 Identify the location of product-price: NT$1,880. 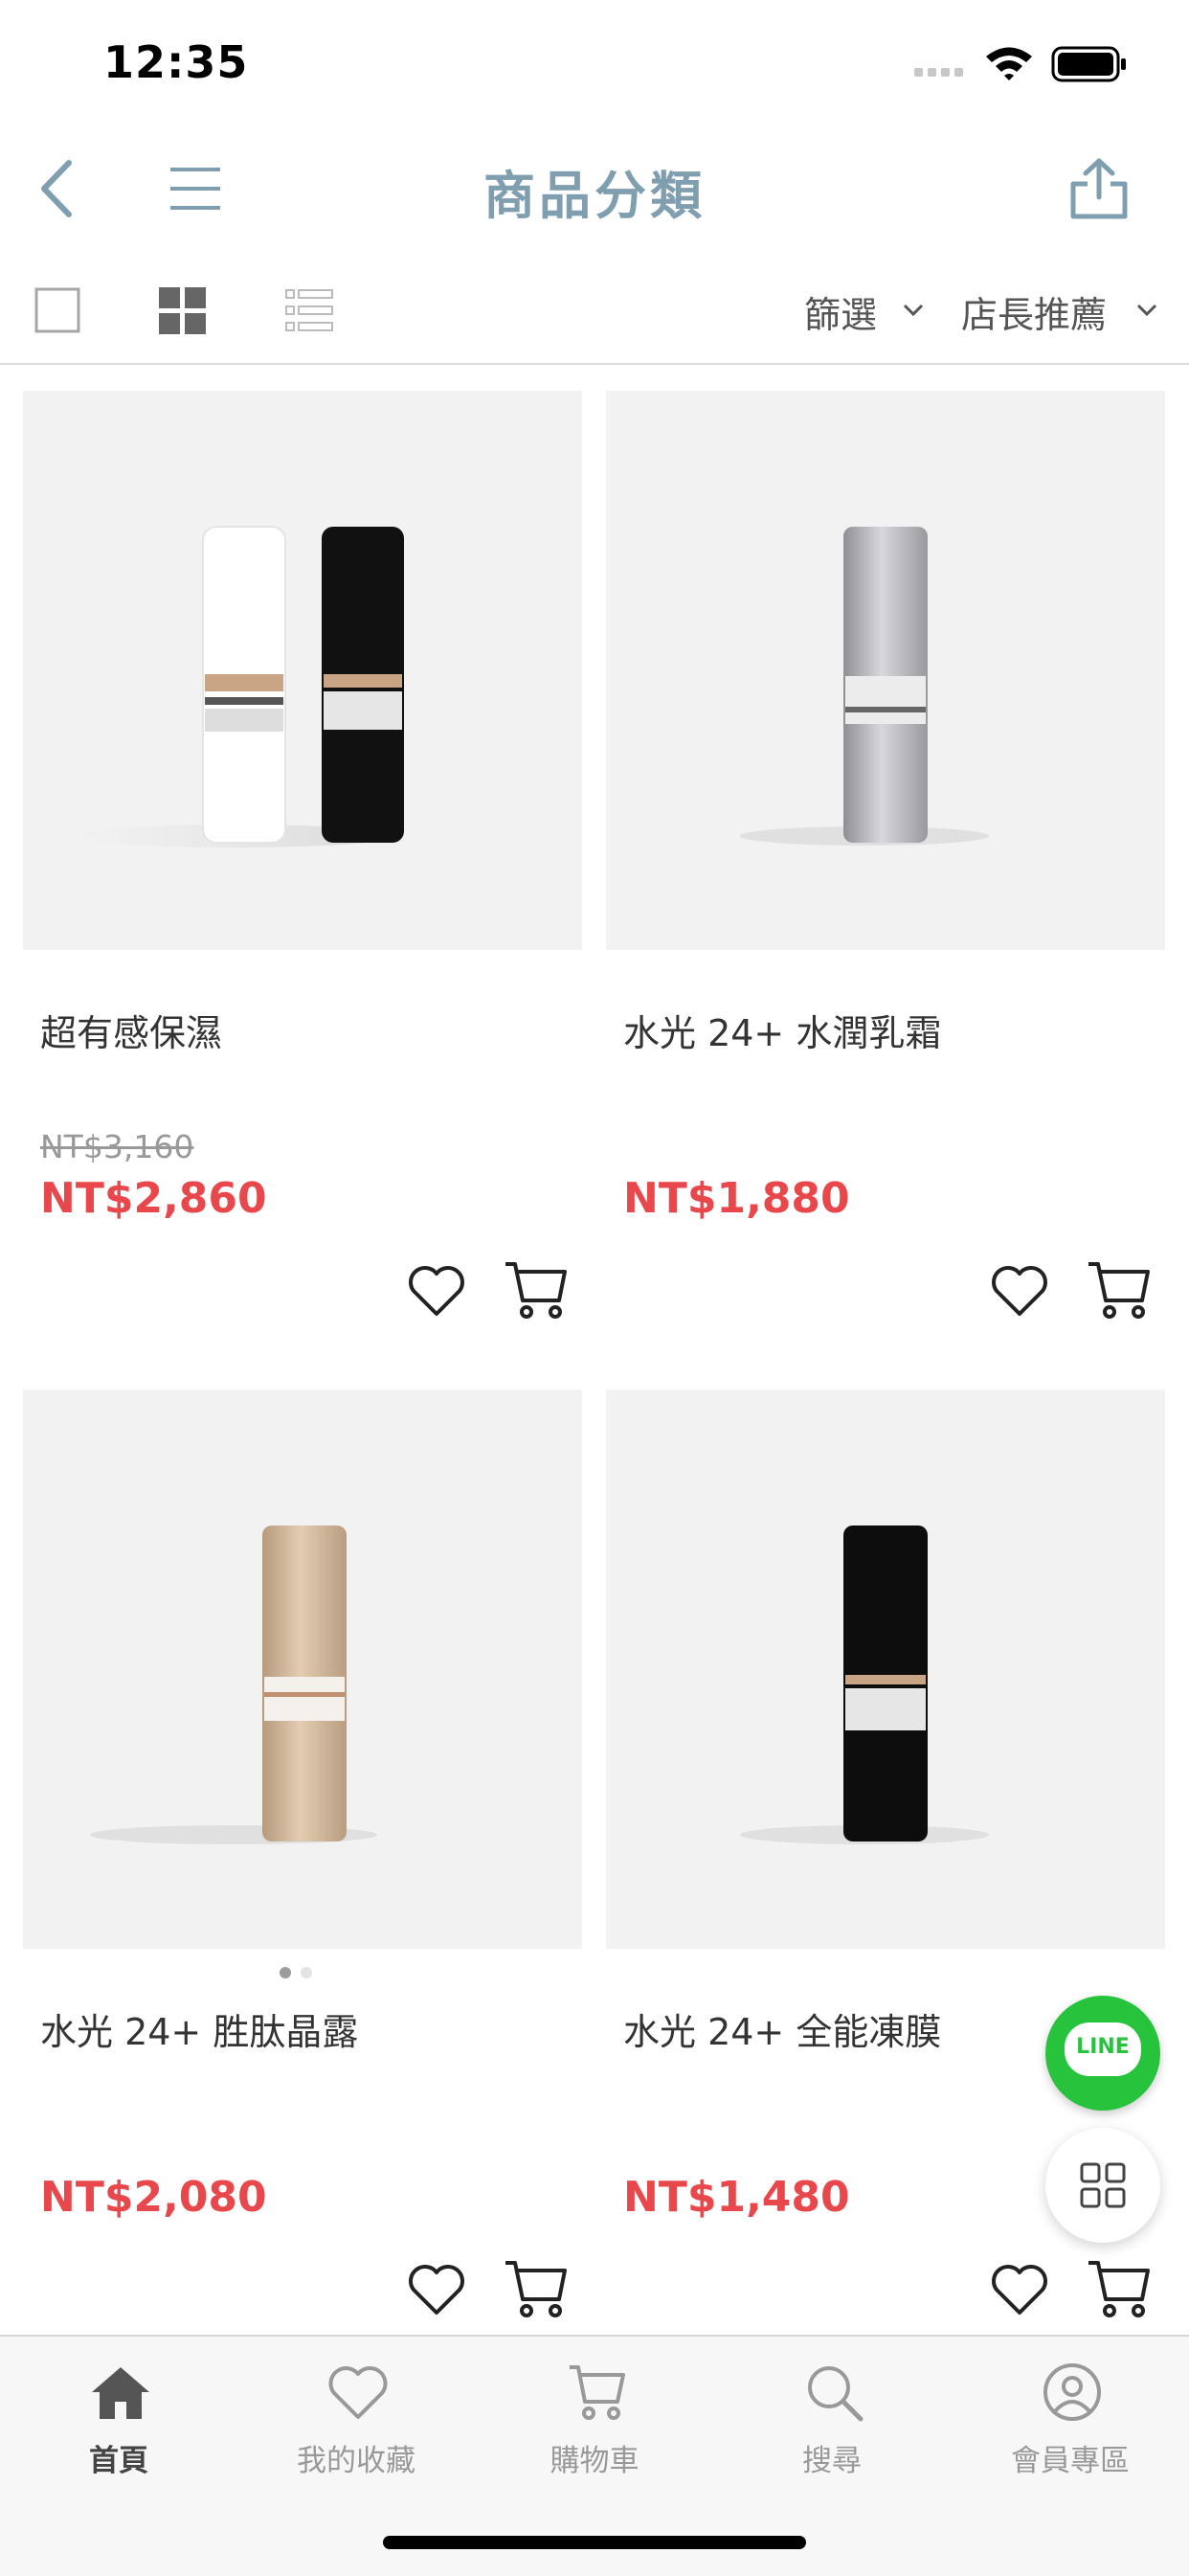
(736, 1198).